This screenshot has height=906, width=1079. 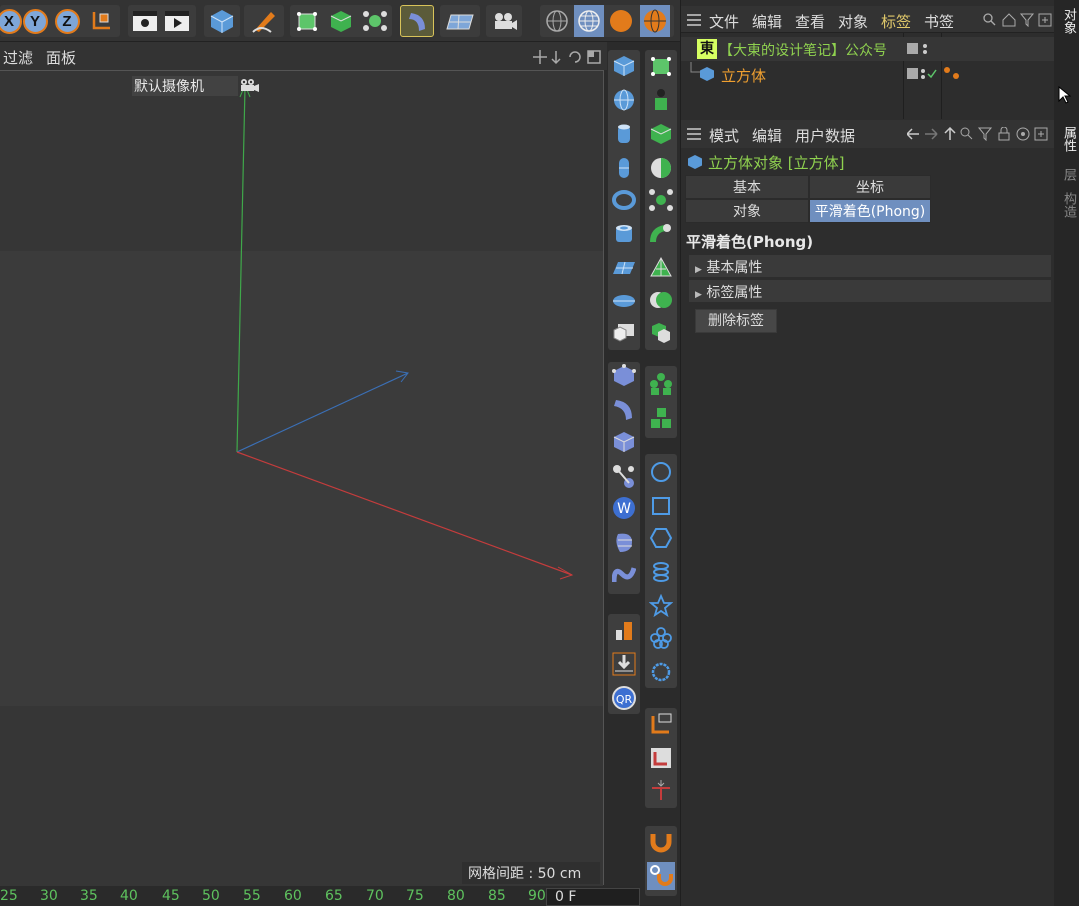 What do you see at coordinates (661, 472) in the screenshot?
I see `circle-spline-button` at bounding box center [661, 472].